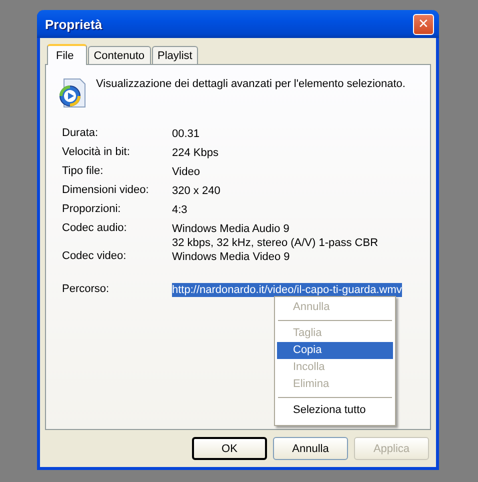 Image resolution: width=478 pixels, height=482 pixels. Describe the element at coordinates (196, 191) in the screenshot. I see `property-value: 320 x 240` at that location.